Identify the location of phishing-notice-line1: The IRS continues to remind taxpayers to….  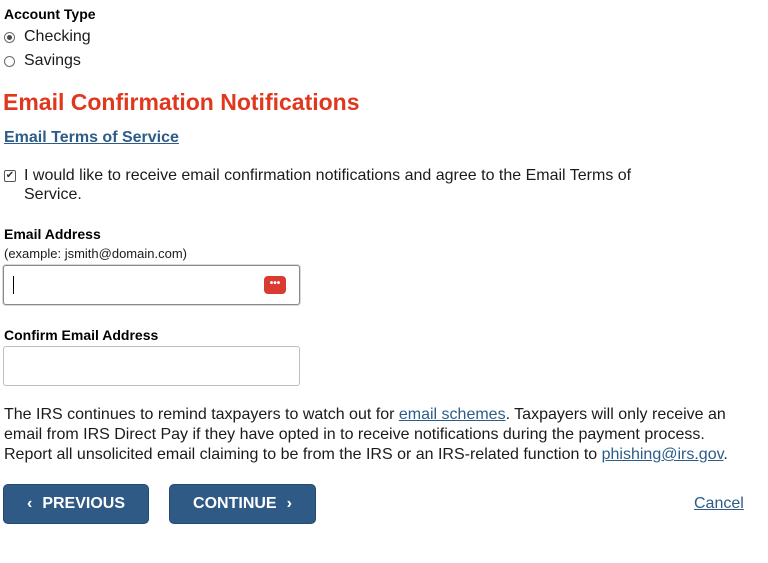
(384, 415).